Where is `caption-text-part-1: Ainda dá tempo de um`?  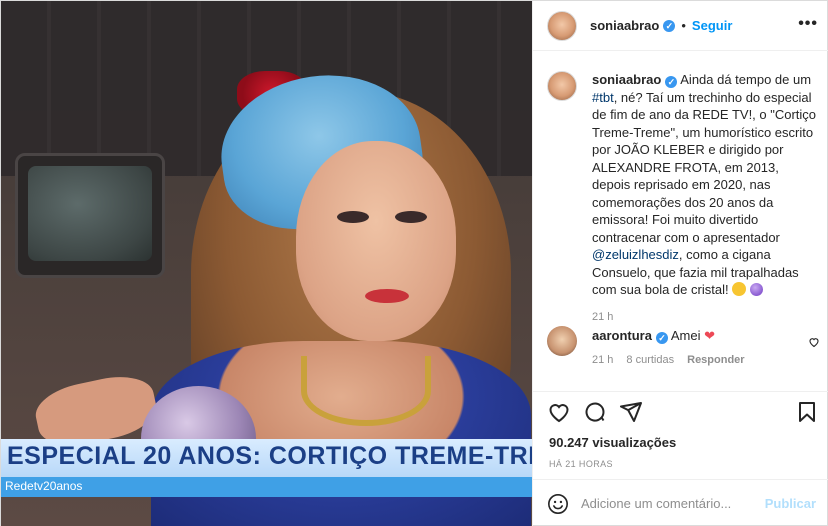 caption-text-part-1: Ainda dá tempo de um is located at coordinates (744, 79).